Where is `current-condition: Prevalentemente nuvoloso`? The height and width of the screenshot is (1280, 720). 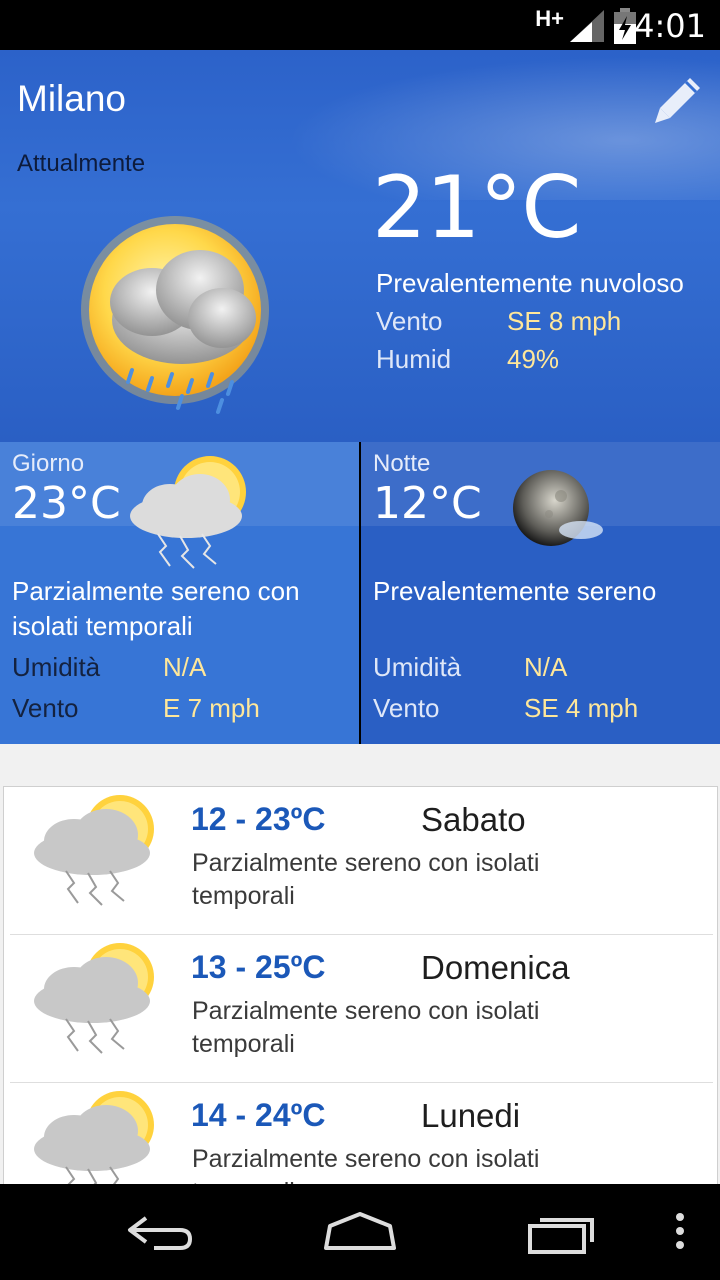
current-condition: Prevalentemente nuvoloso is located at coordinates (530, 283).